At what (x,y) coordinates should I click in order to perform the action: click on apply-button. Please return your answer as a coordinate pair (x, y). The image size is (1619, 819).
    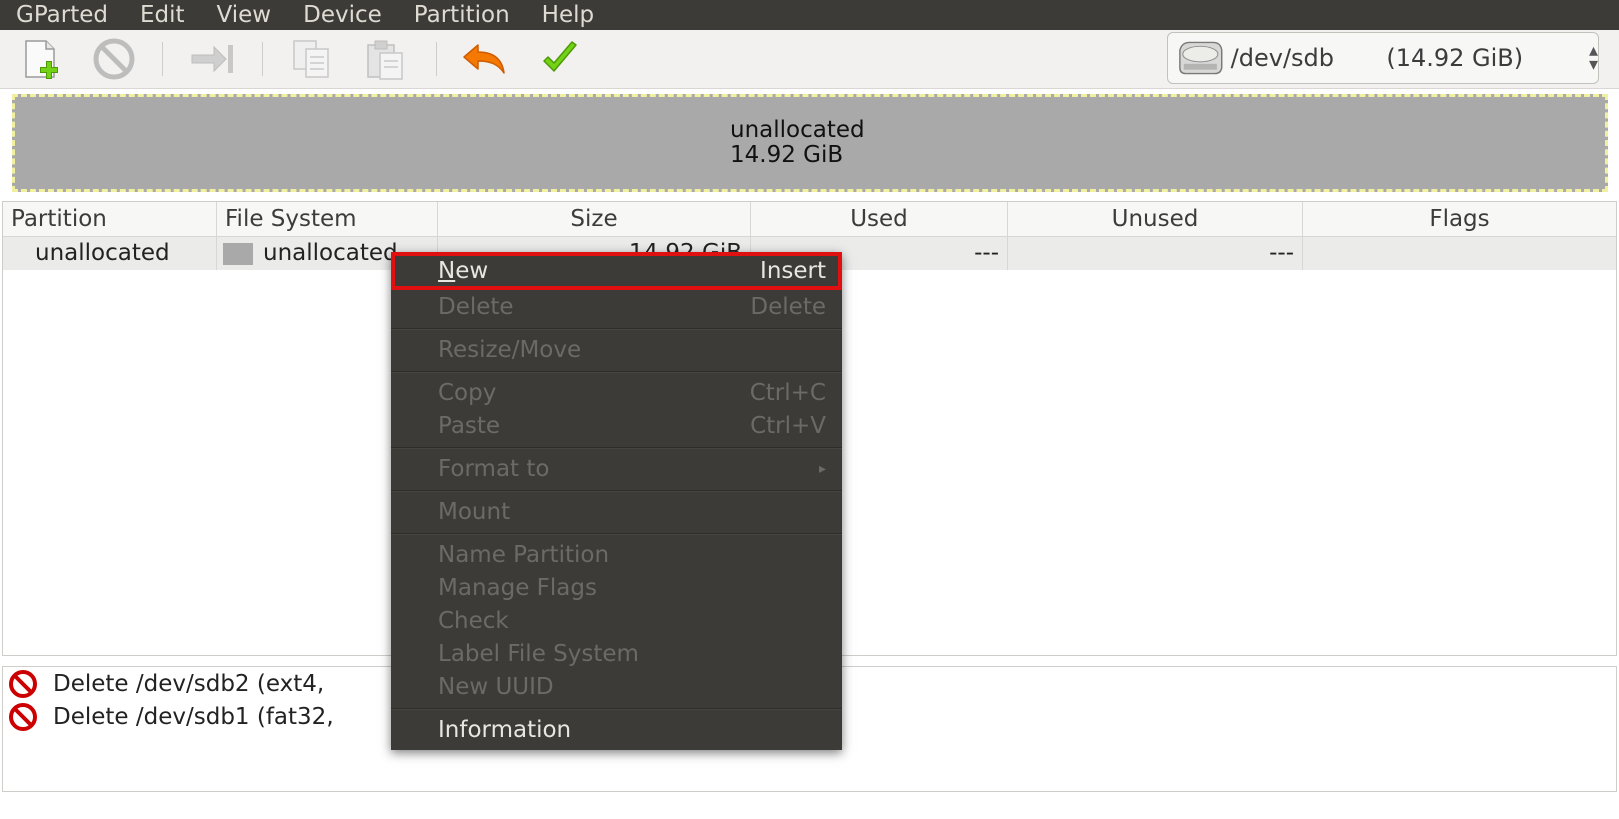
    Looking at the image, I should click on (560, 59).